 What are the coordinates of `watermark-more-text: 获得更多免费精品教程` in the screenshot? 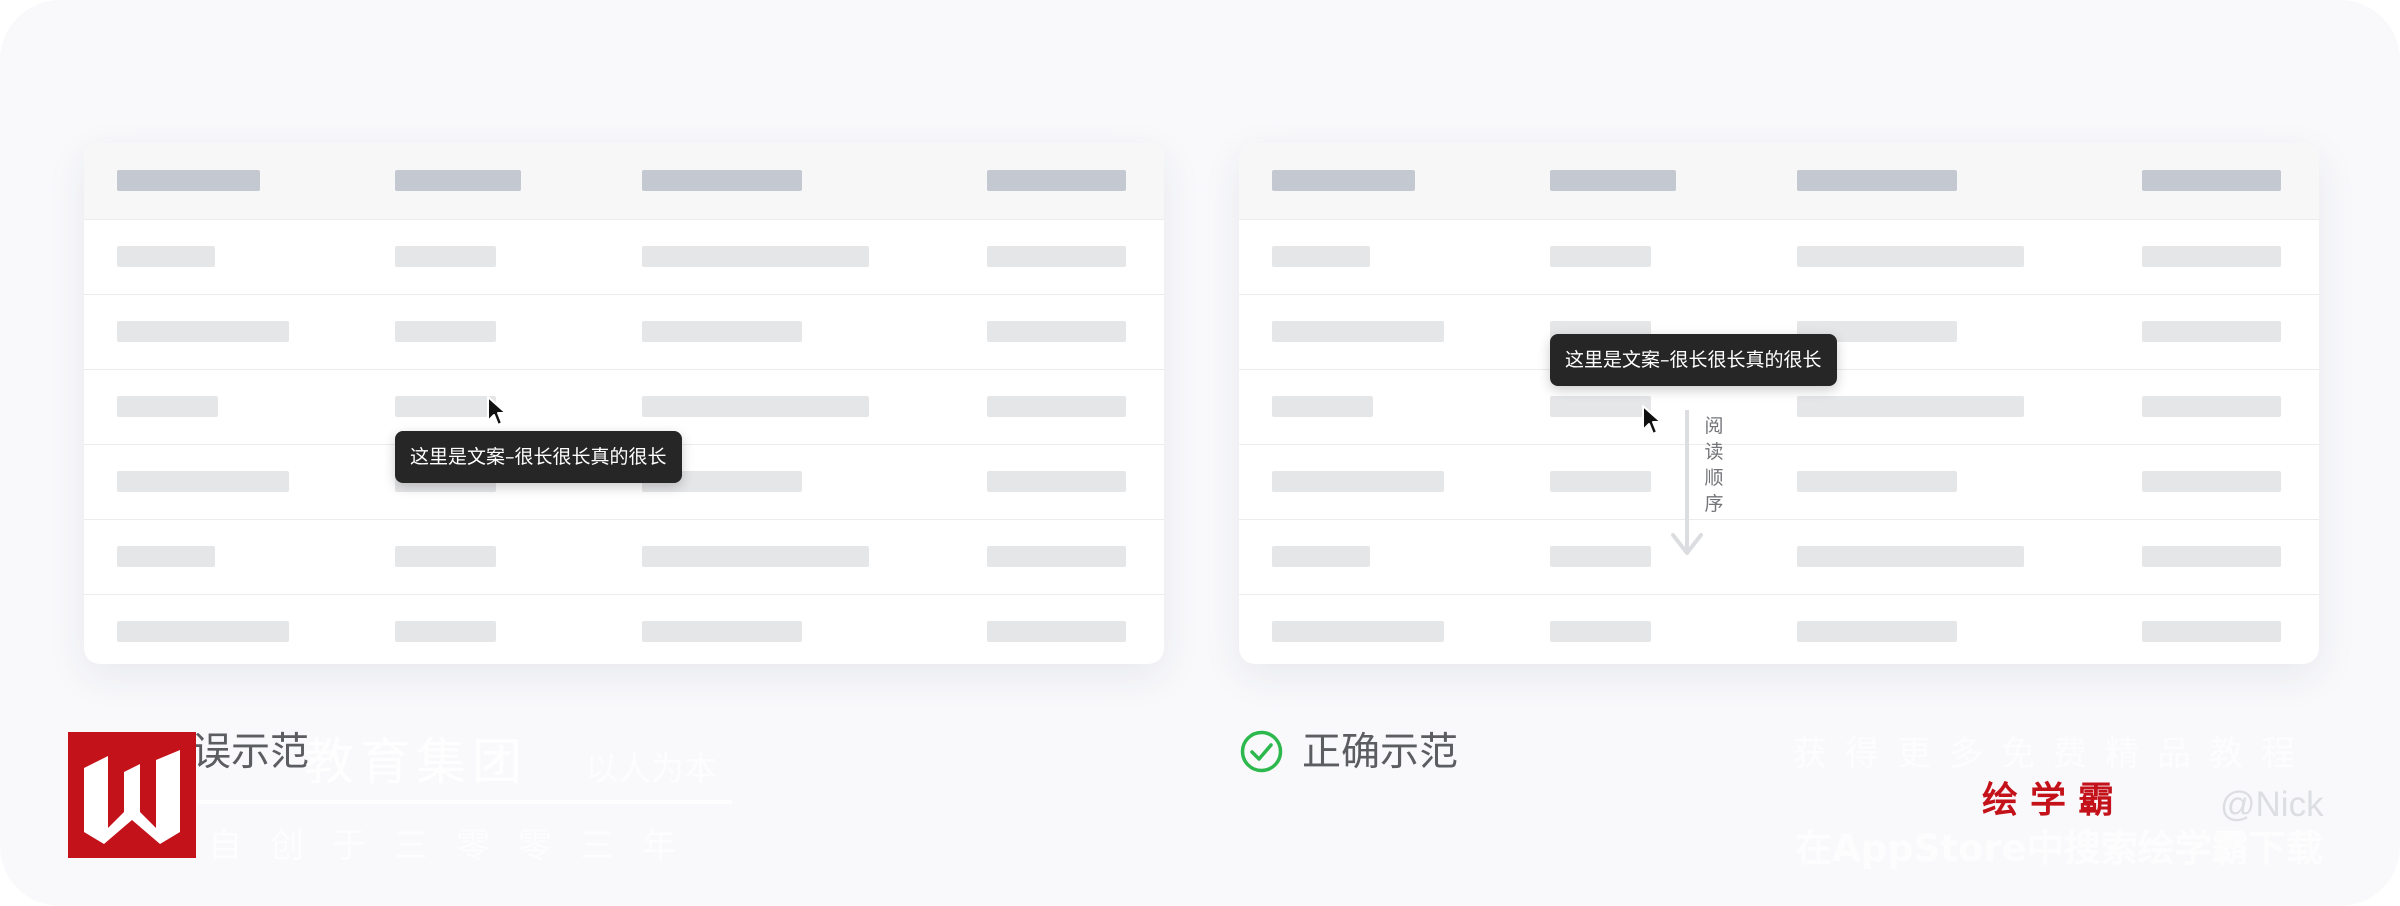 It's located at (2053, 754).